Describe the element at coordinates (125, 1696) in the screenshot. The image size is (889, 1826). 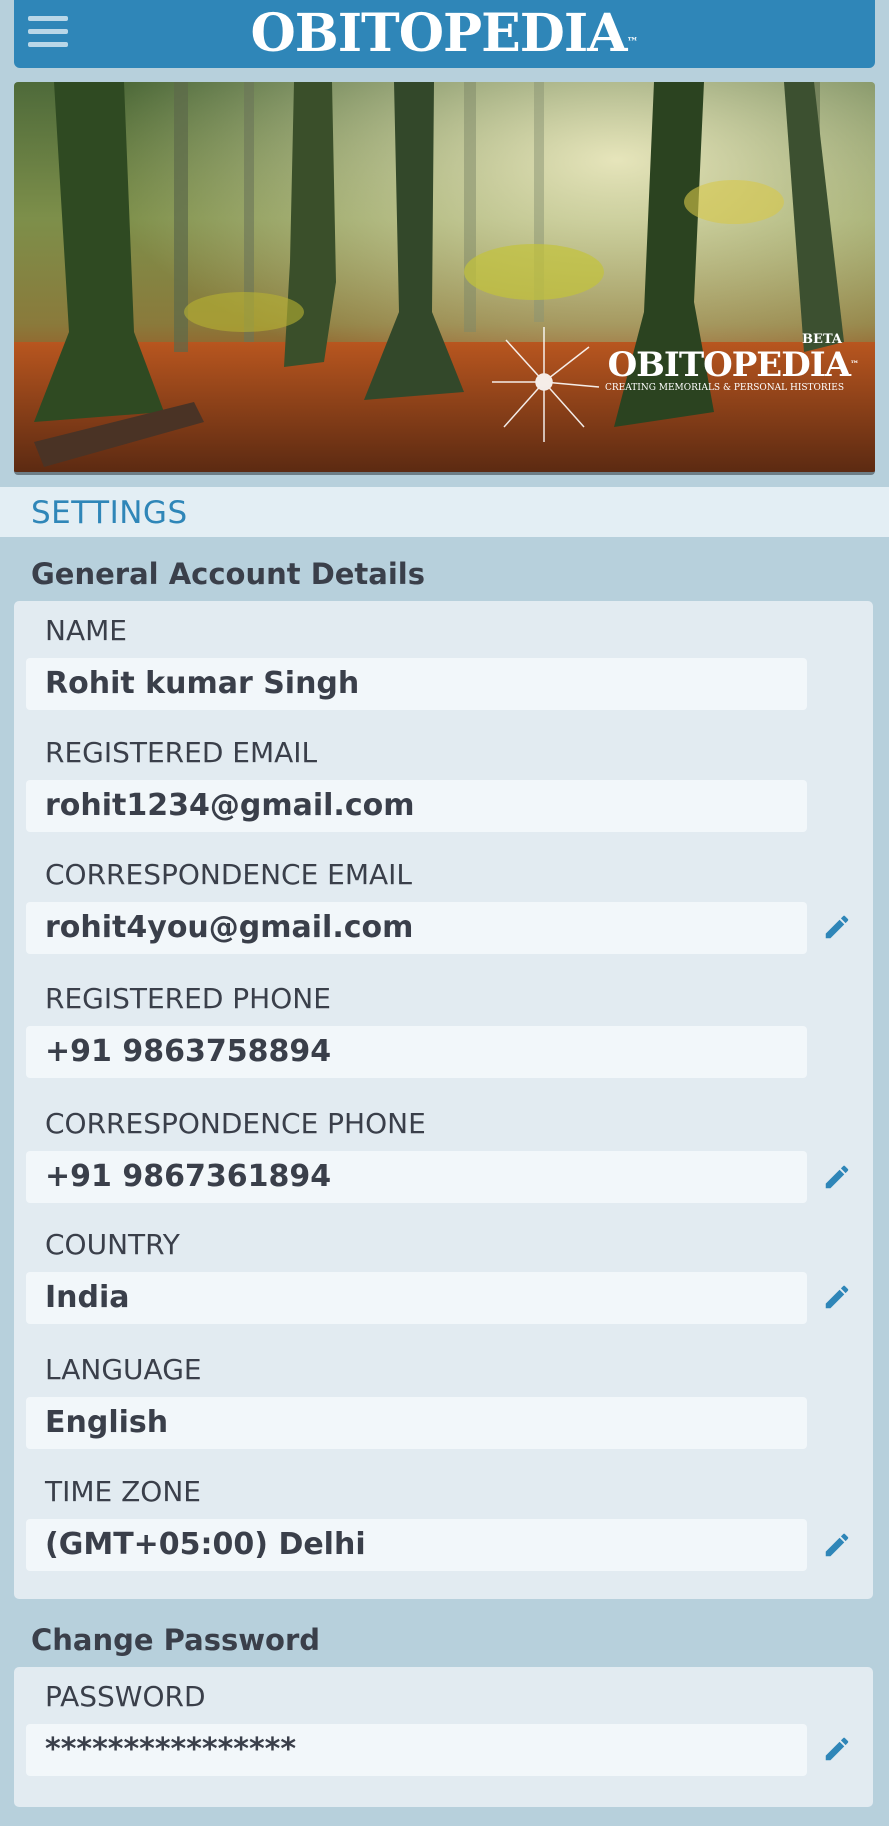
I see `field-label-password: PASSWORD` at that location.